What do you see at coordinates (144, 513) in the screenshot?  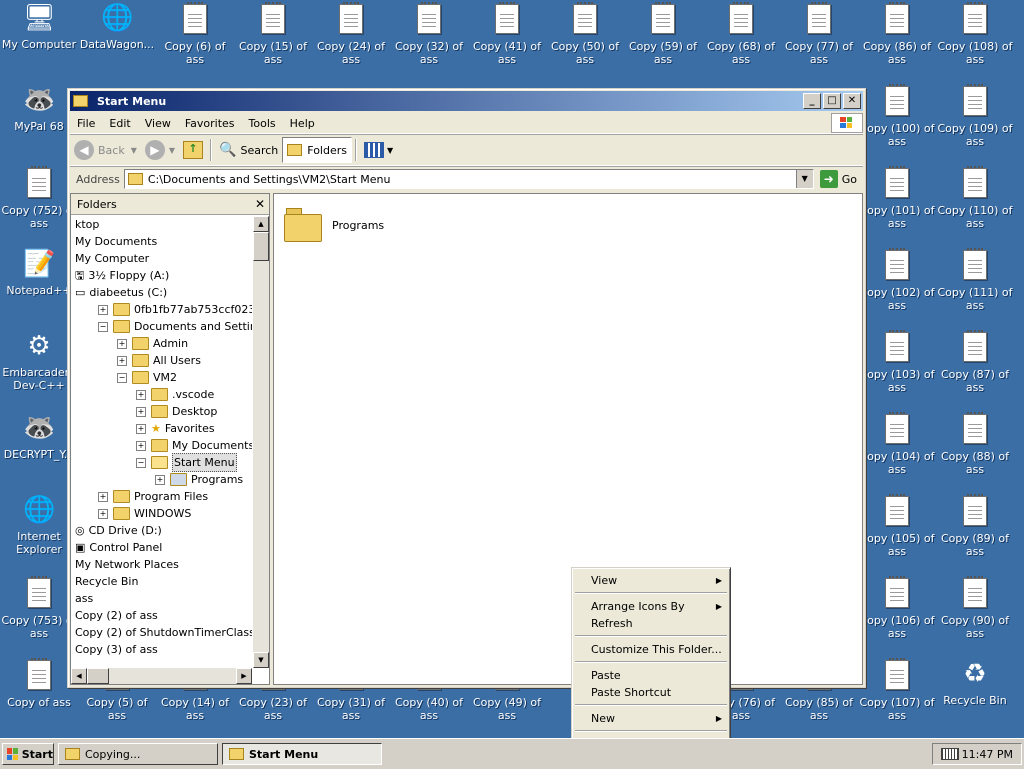 I see `tree-item: + WINDOWS` at bounding box center [144, 513].